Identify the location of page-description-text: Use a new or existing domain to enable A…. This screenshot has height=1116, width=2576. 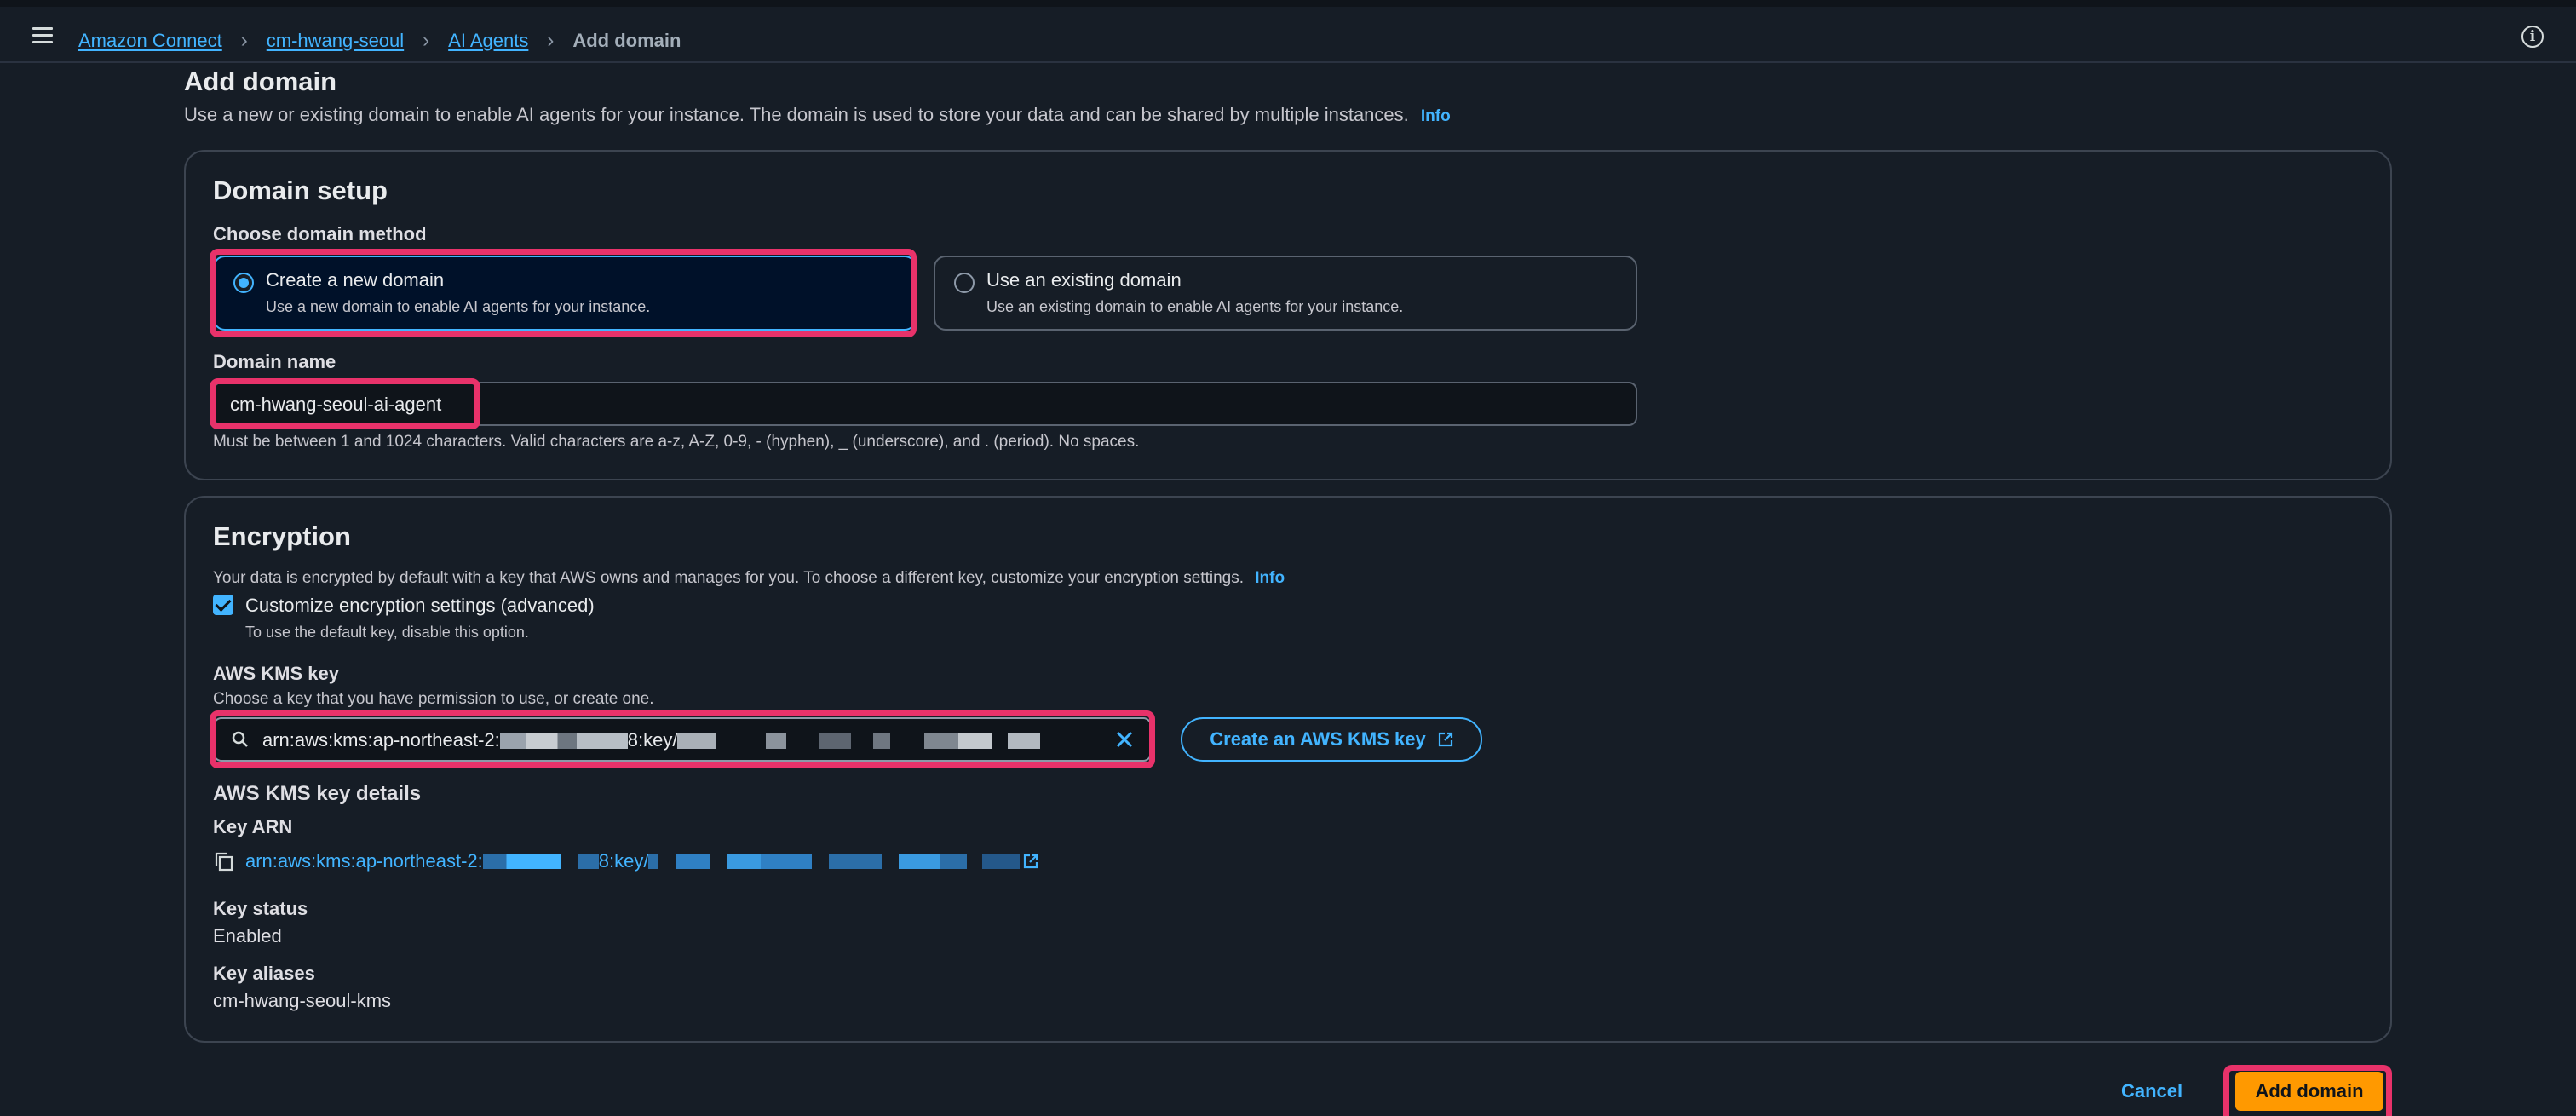
(797, 114).